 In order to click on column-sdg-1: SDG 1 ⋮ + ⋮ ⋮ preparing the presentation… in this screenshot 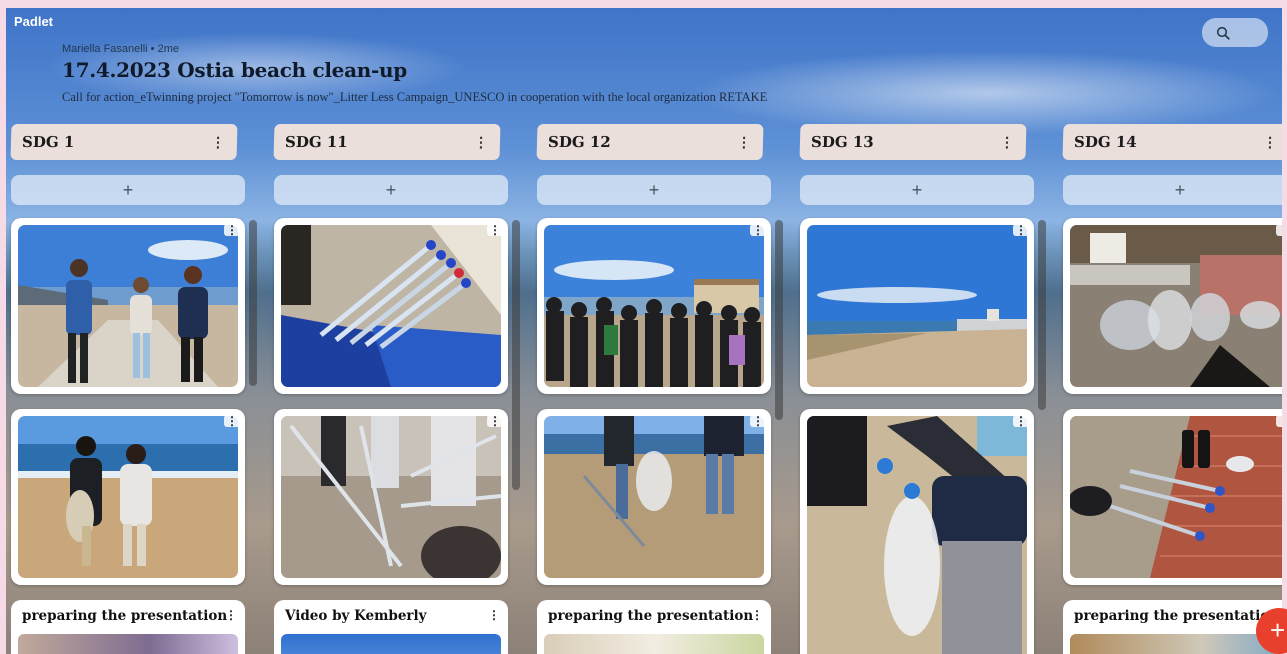, I will do `click(127, 389)`.